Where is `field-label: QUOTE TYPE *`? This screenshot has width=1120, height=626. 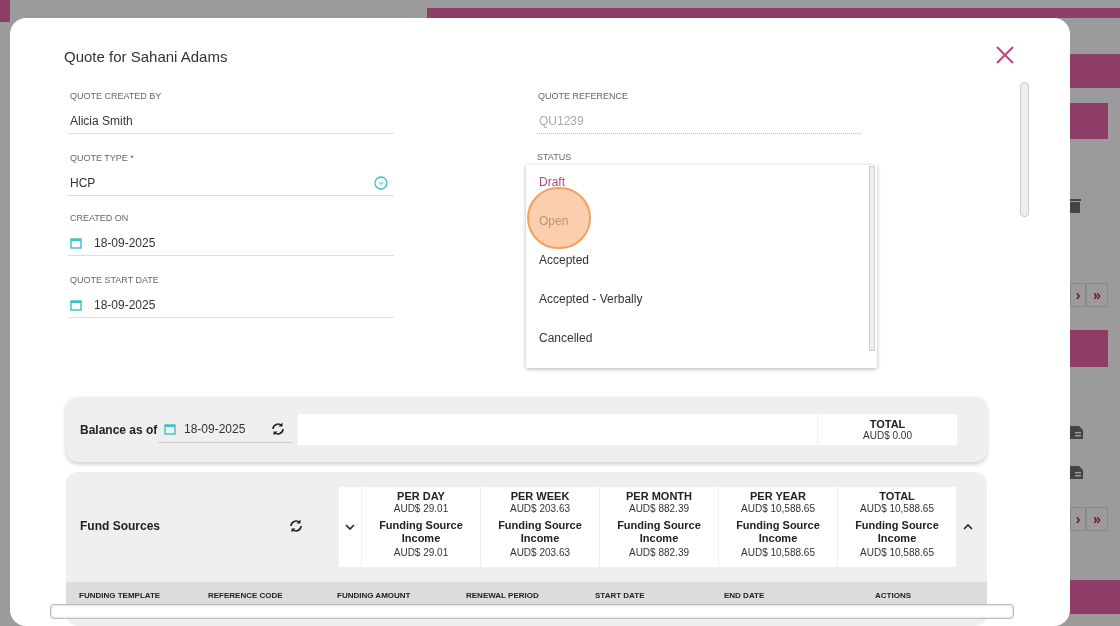 field-label: QUOTE TYPE * is located at coordinates (102, 158).